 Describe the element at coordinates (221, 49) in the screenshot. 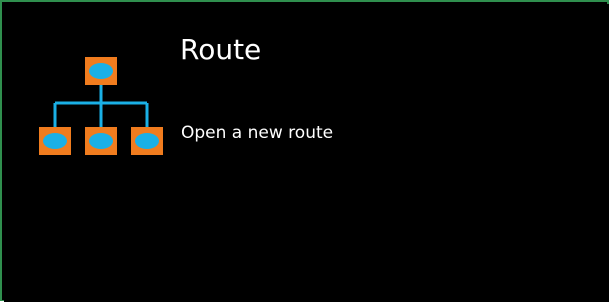

I see `tile-title: Route` at that location.